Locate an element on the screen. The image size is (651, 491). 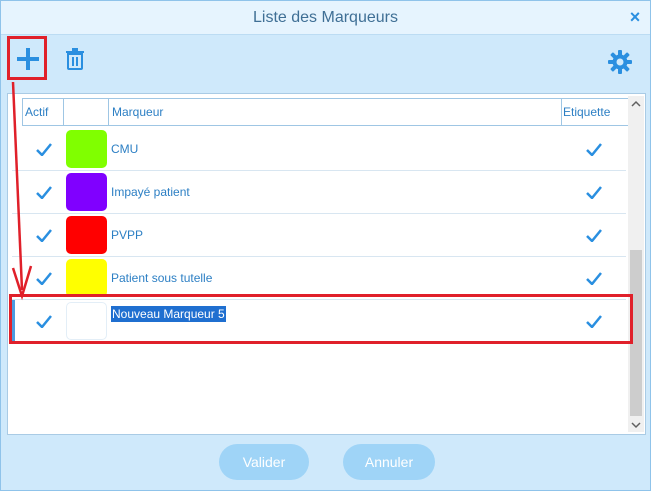
annotation-highlight-new-row is located at coordinates (321, 319).